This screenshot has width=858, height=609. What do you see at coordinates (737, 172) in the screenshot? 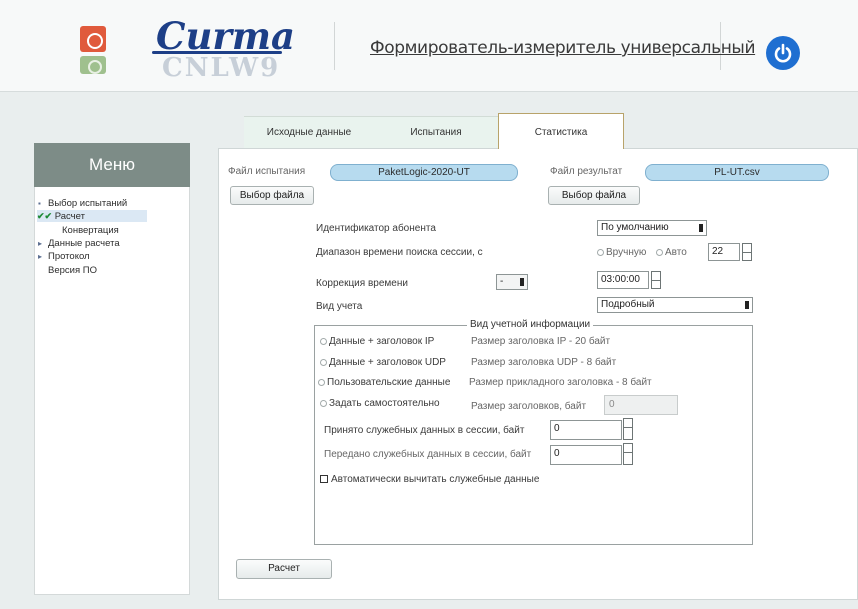
I see `result-file-field: PL-UT.csv` at bounding box center [737, 172].